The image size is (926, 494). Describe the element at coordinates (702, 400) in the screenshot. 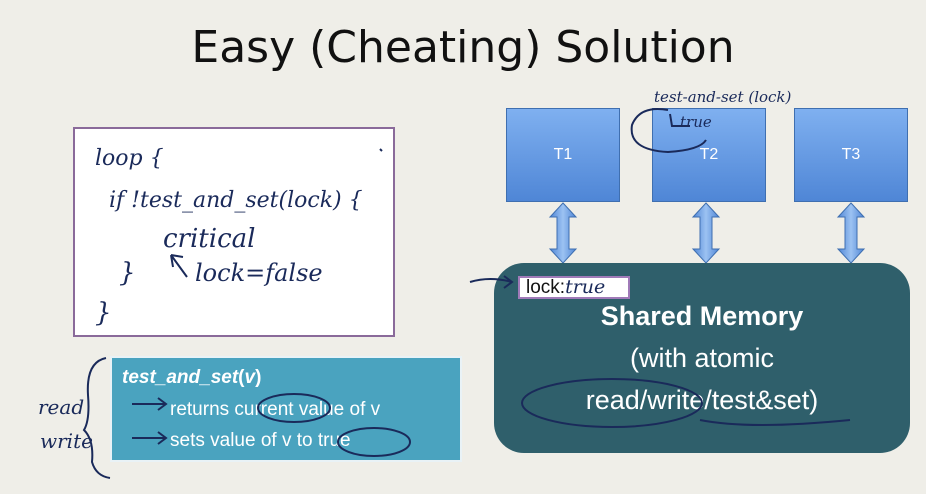

I see `shared-memory-subtitle-2: read/write/test&set)` at that location.